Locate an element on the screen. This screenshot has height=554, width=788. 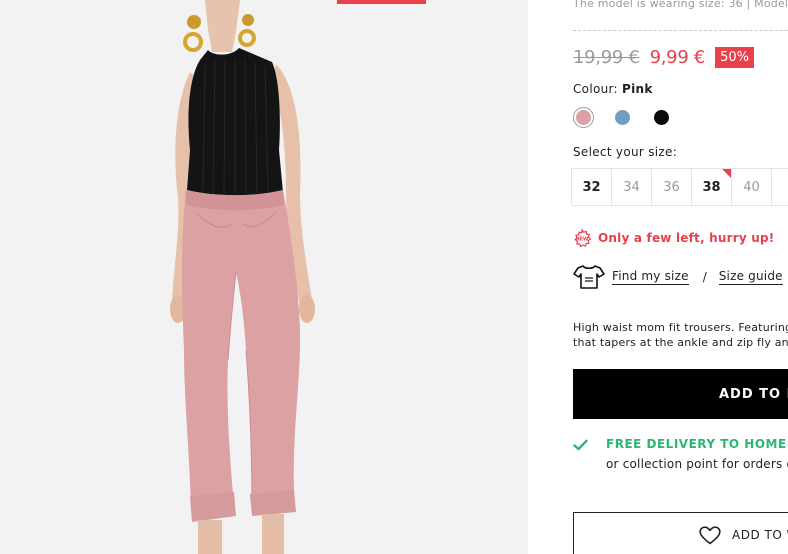
size-option-more is located at coordinates (779, 187).